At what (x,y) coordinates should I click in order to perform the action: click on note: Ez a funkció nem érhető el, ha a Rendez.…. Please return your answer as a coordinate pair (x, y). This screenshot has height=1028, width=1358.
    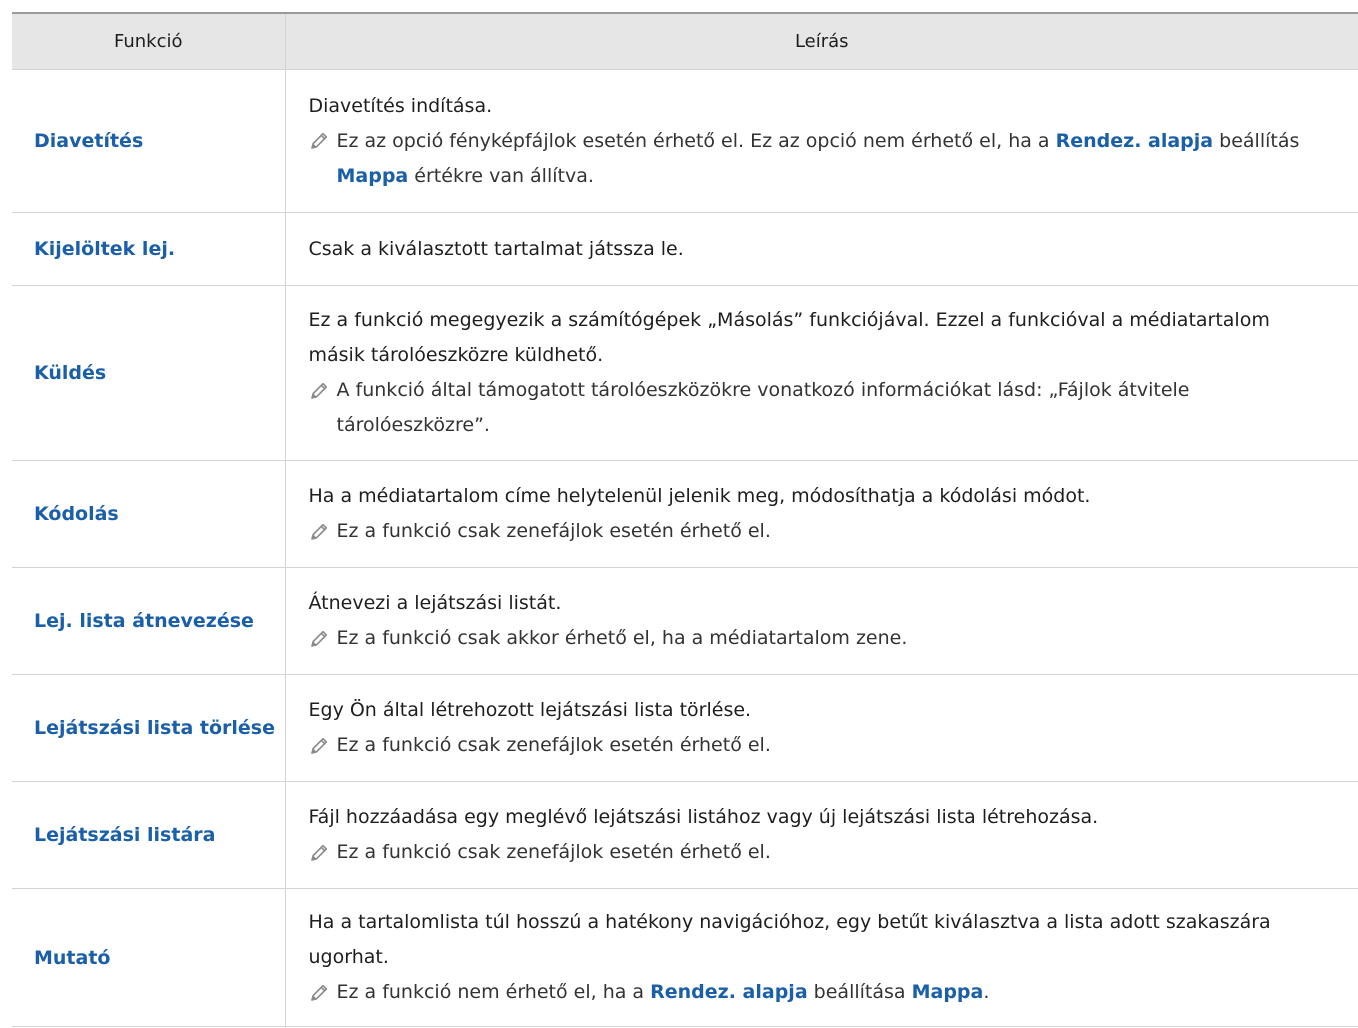
    Looking at the image, I should click on (819, 992).